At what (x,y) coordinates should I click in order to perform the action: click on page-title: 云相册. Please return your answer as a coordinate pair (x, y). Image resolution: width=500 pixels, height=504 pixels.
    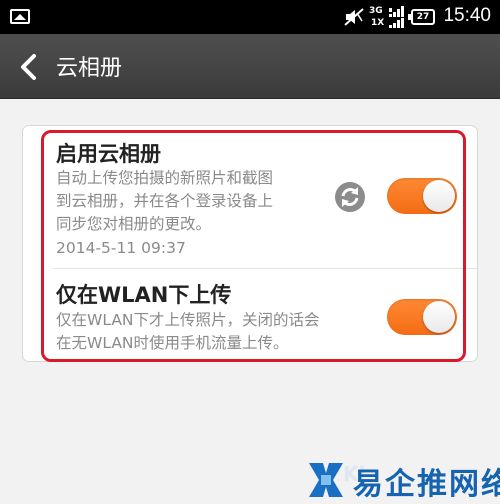
    Looking at the image, I should click on (89, 68).